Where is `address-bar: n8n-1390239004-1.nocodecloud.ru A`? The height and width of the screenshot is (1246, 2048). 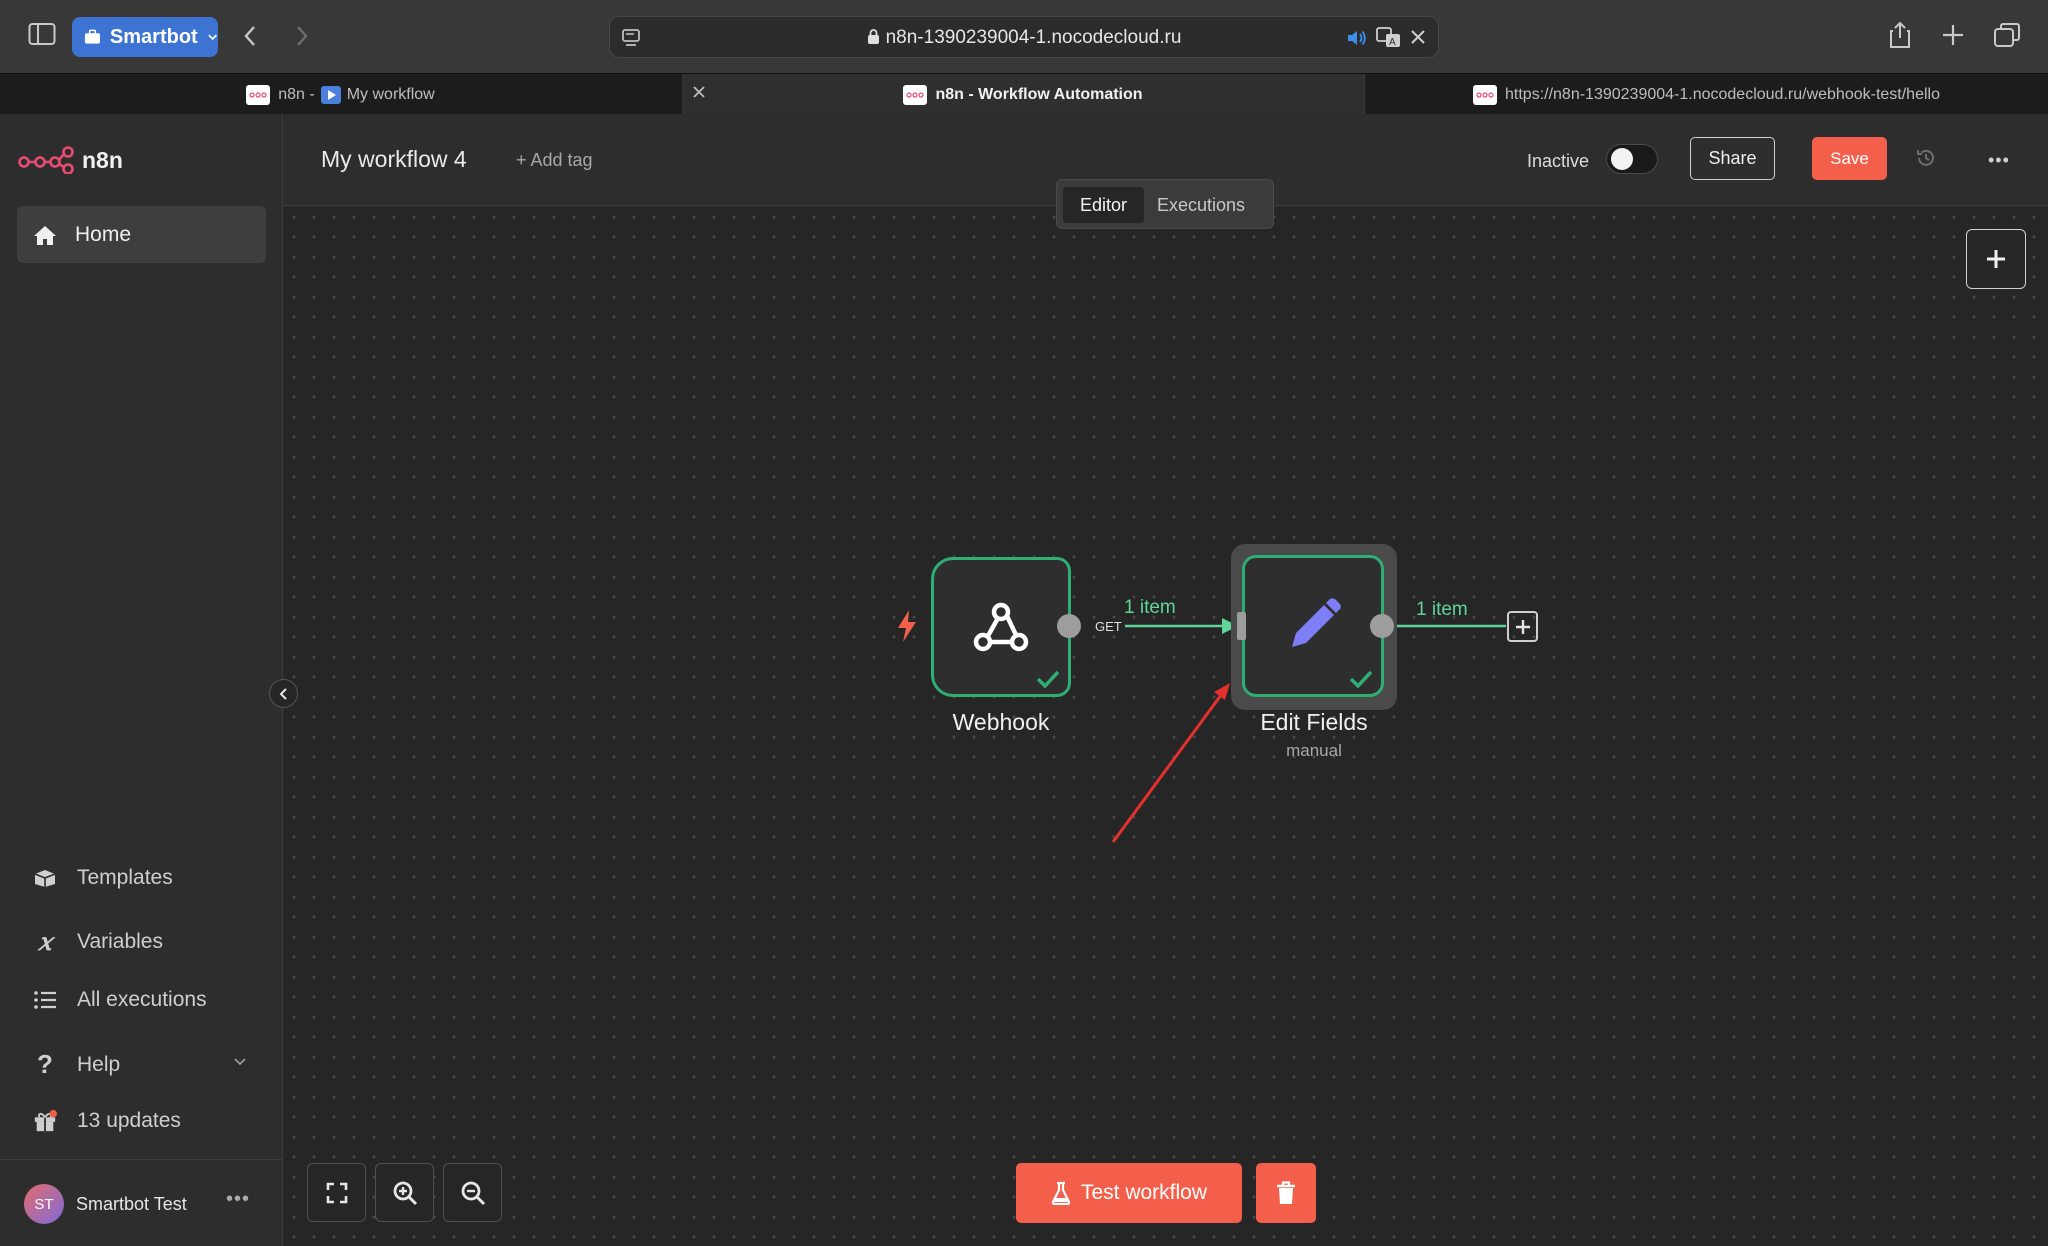
address-bar: n8n-1390239004-1.nocodecloud.ru A is located at coordinates (1024, 37).